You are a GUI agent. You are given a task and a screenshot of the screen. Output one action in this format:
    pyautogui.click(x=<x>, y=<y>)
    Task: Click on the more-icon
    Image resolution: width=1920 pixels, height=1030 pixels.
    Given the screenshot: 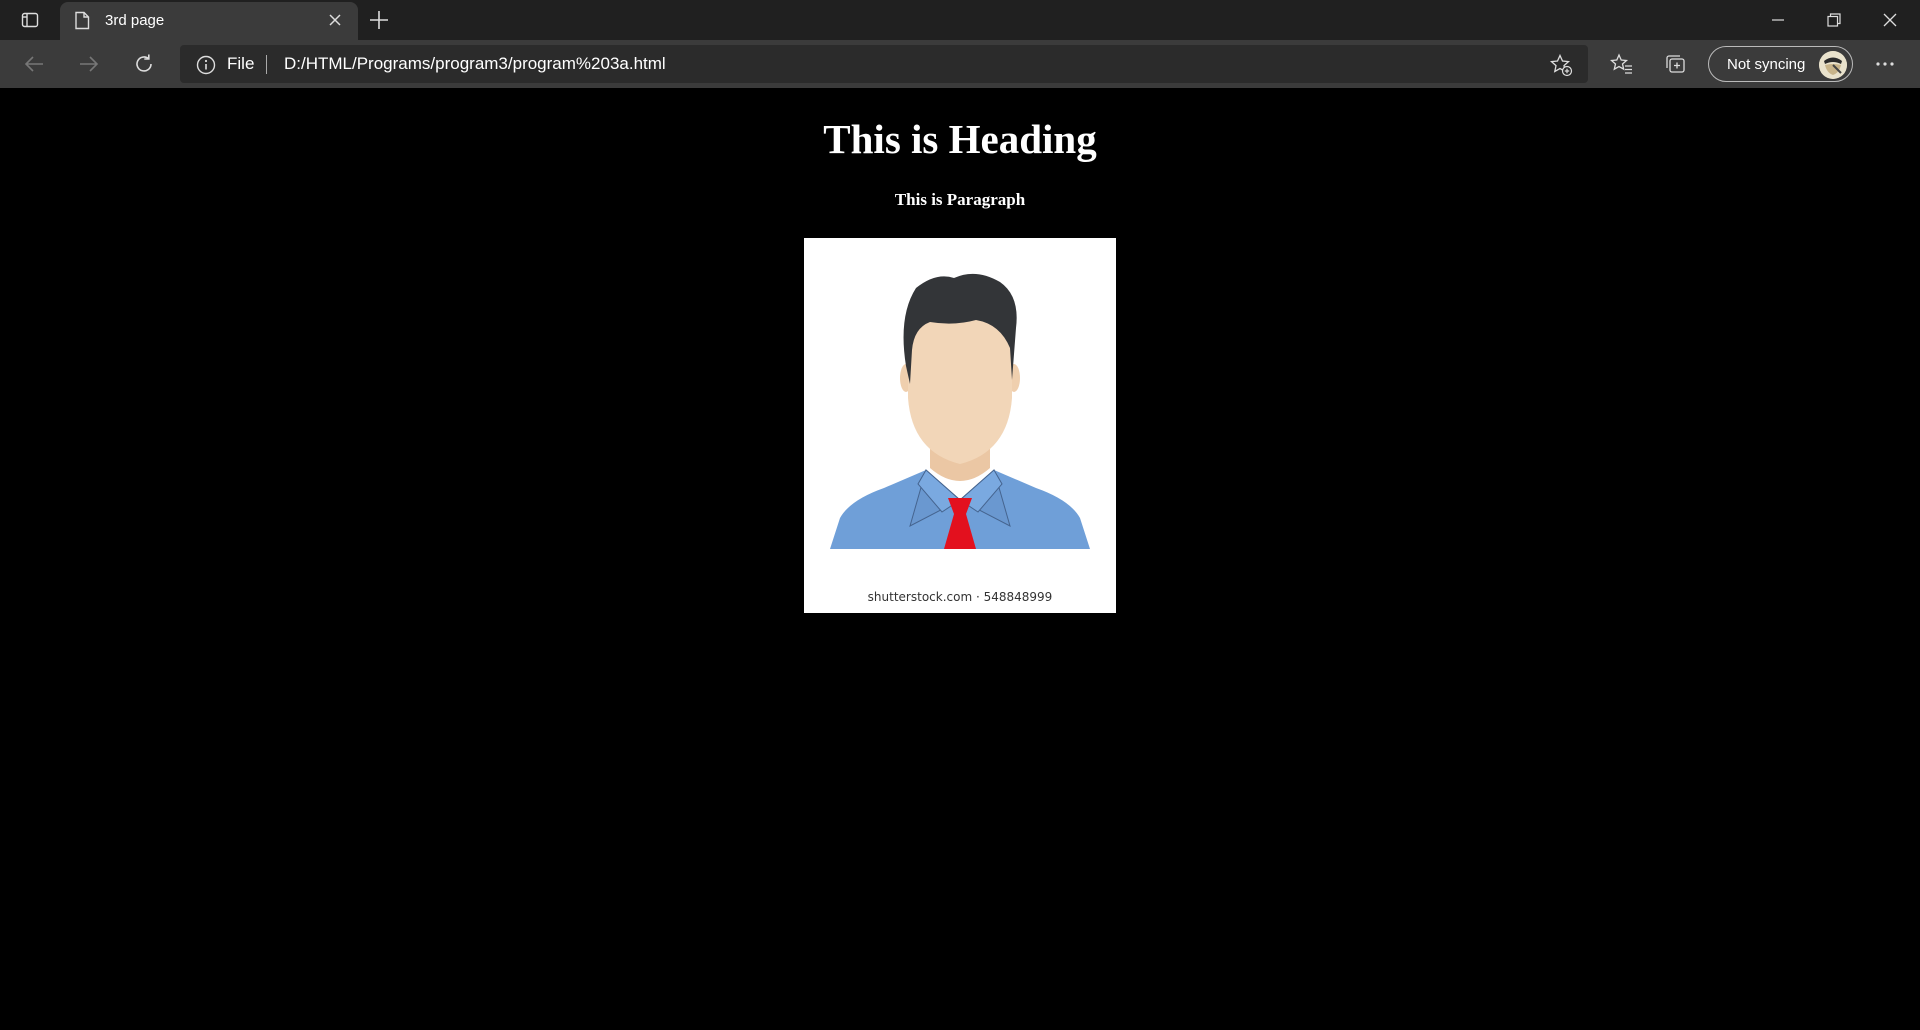 What is the action you would take?
    pyautogui.click(x=1885, y=64)
    